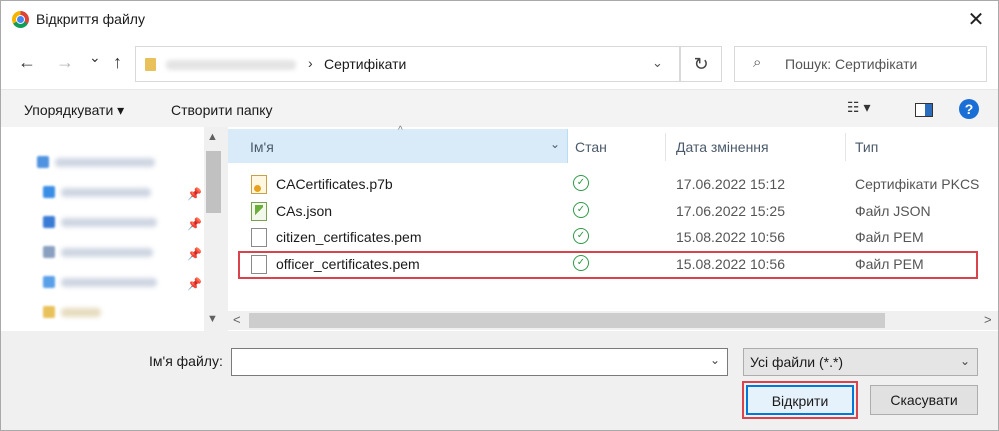  What do you see at coordinates (213, 229) in the screenshot?
I see `navigation-pane-scrollbar: ▲ ▼` at bounding box center [213, 229].